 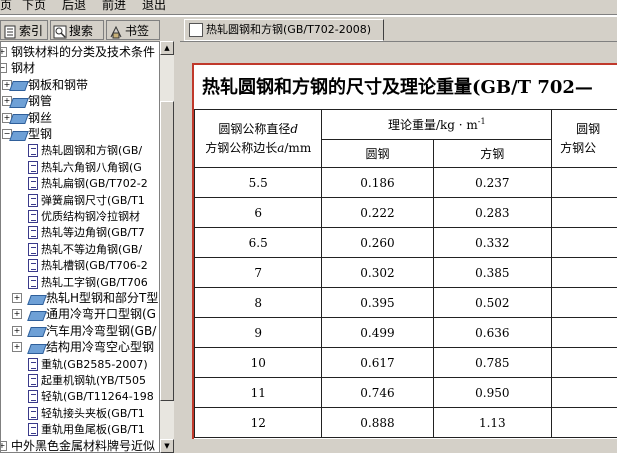 I want to click on cell-square: 1.13, so click(x=492, y=423).